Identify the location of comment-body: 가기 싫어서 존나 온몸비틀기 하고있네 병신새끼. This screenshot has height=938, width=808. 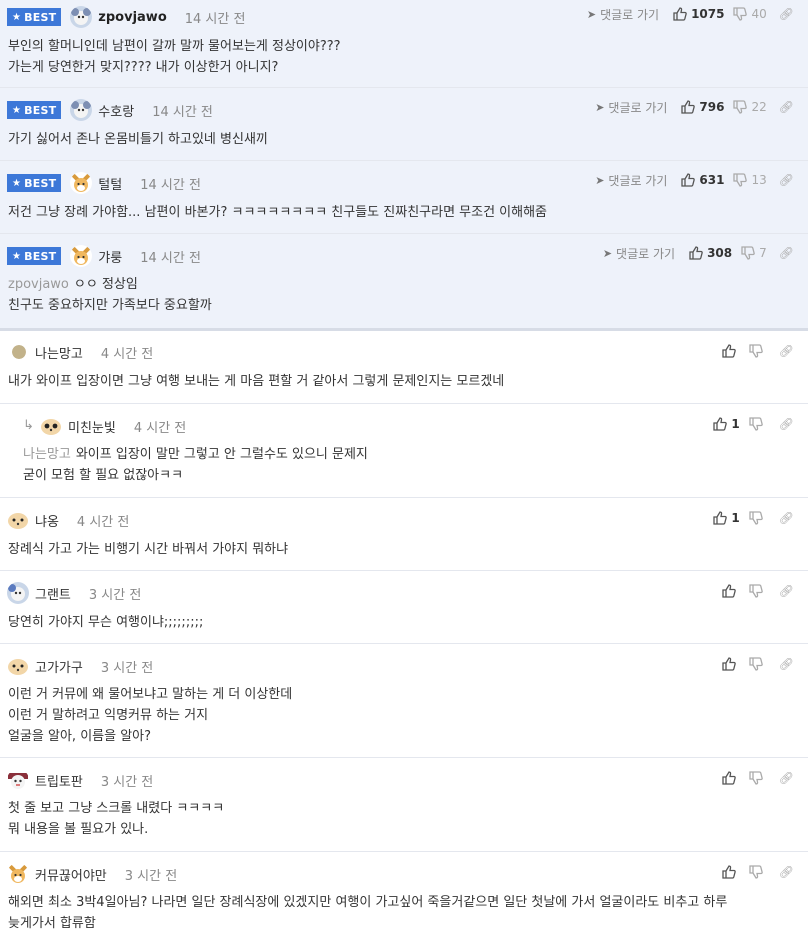
(138, 139).